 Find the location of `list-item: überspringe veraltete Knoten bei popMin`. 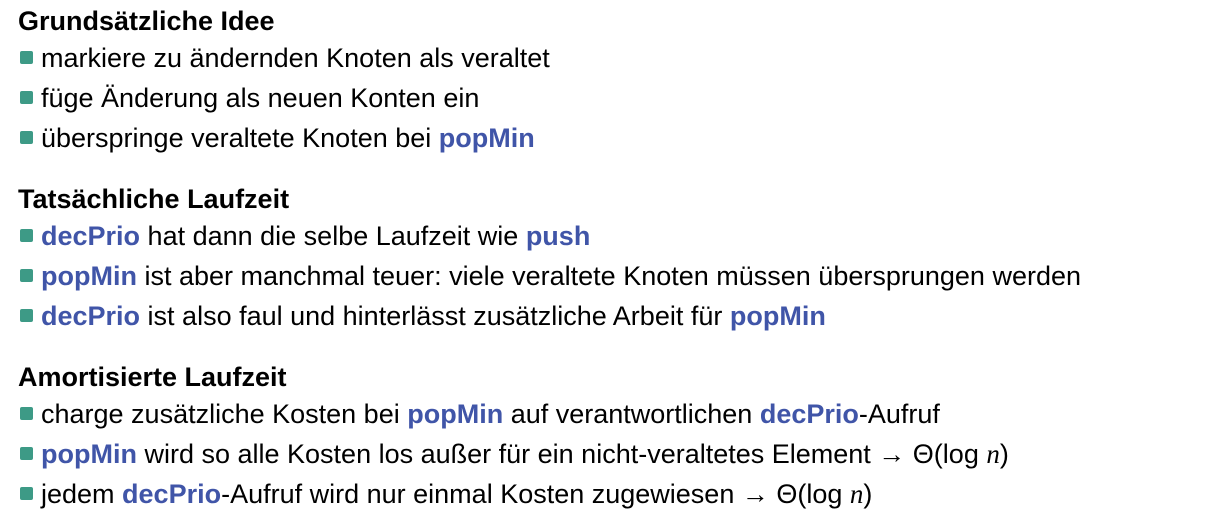

list-item: überspringe veraltete Knoten bei popMin is located at coordinates (618, 138).